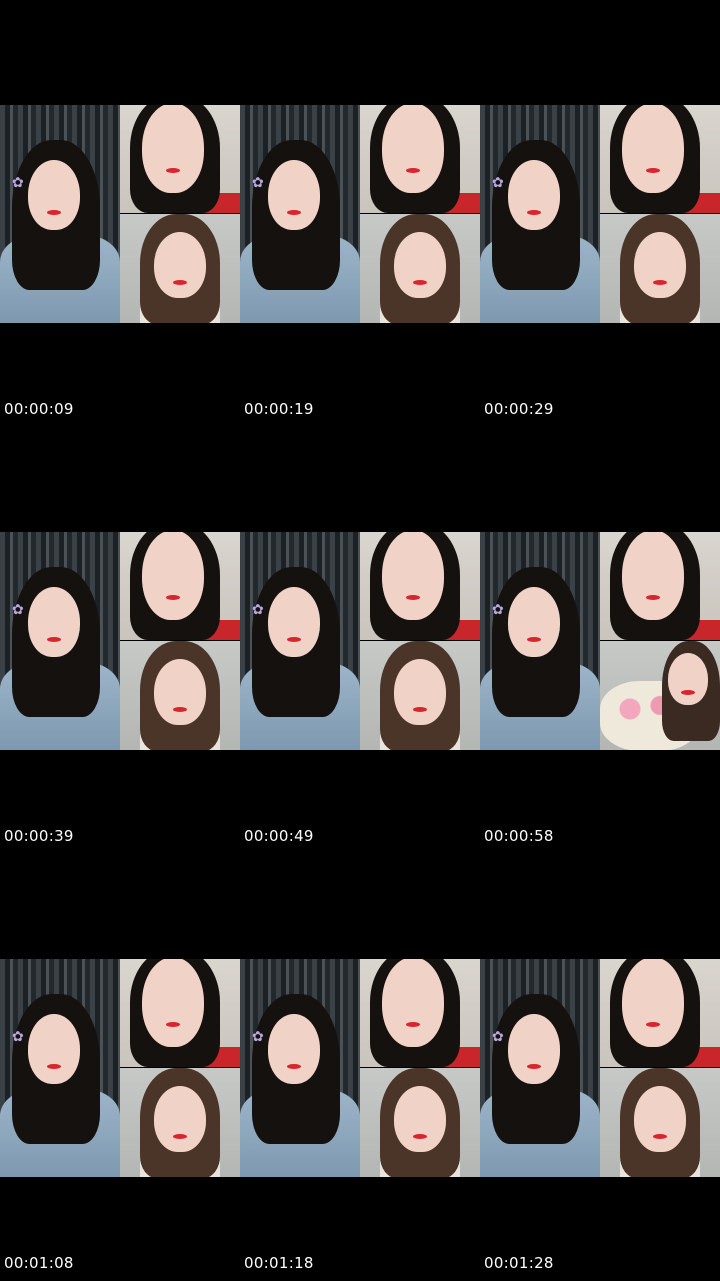  I want to click on timestamp-label: 00:01:08, so click(39, 1263).